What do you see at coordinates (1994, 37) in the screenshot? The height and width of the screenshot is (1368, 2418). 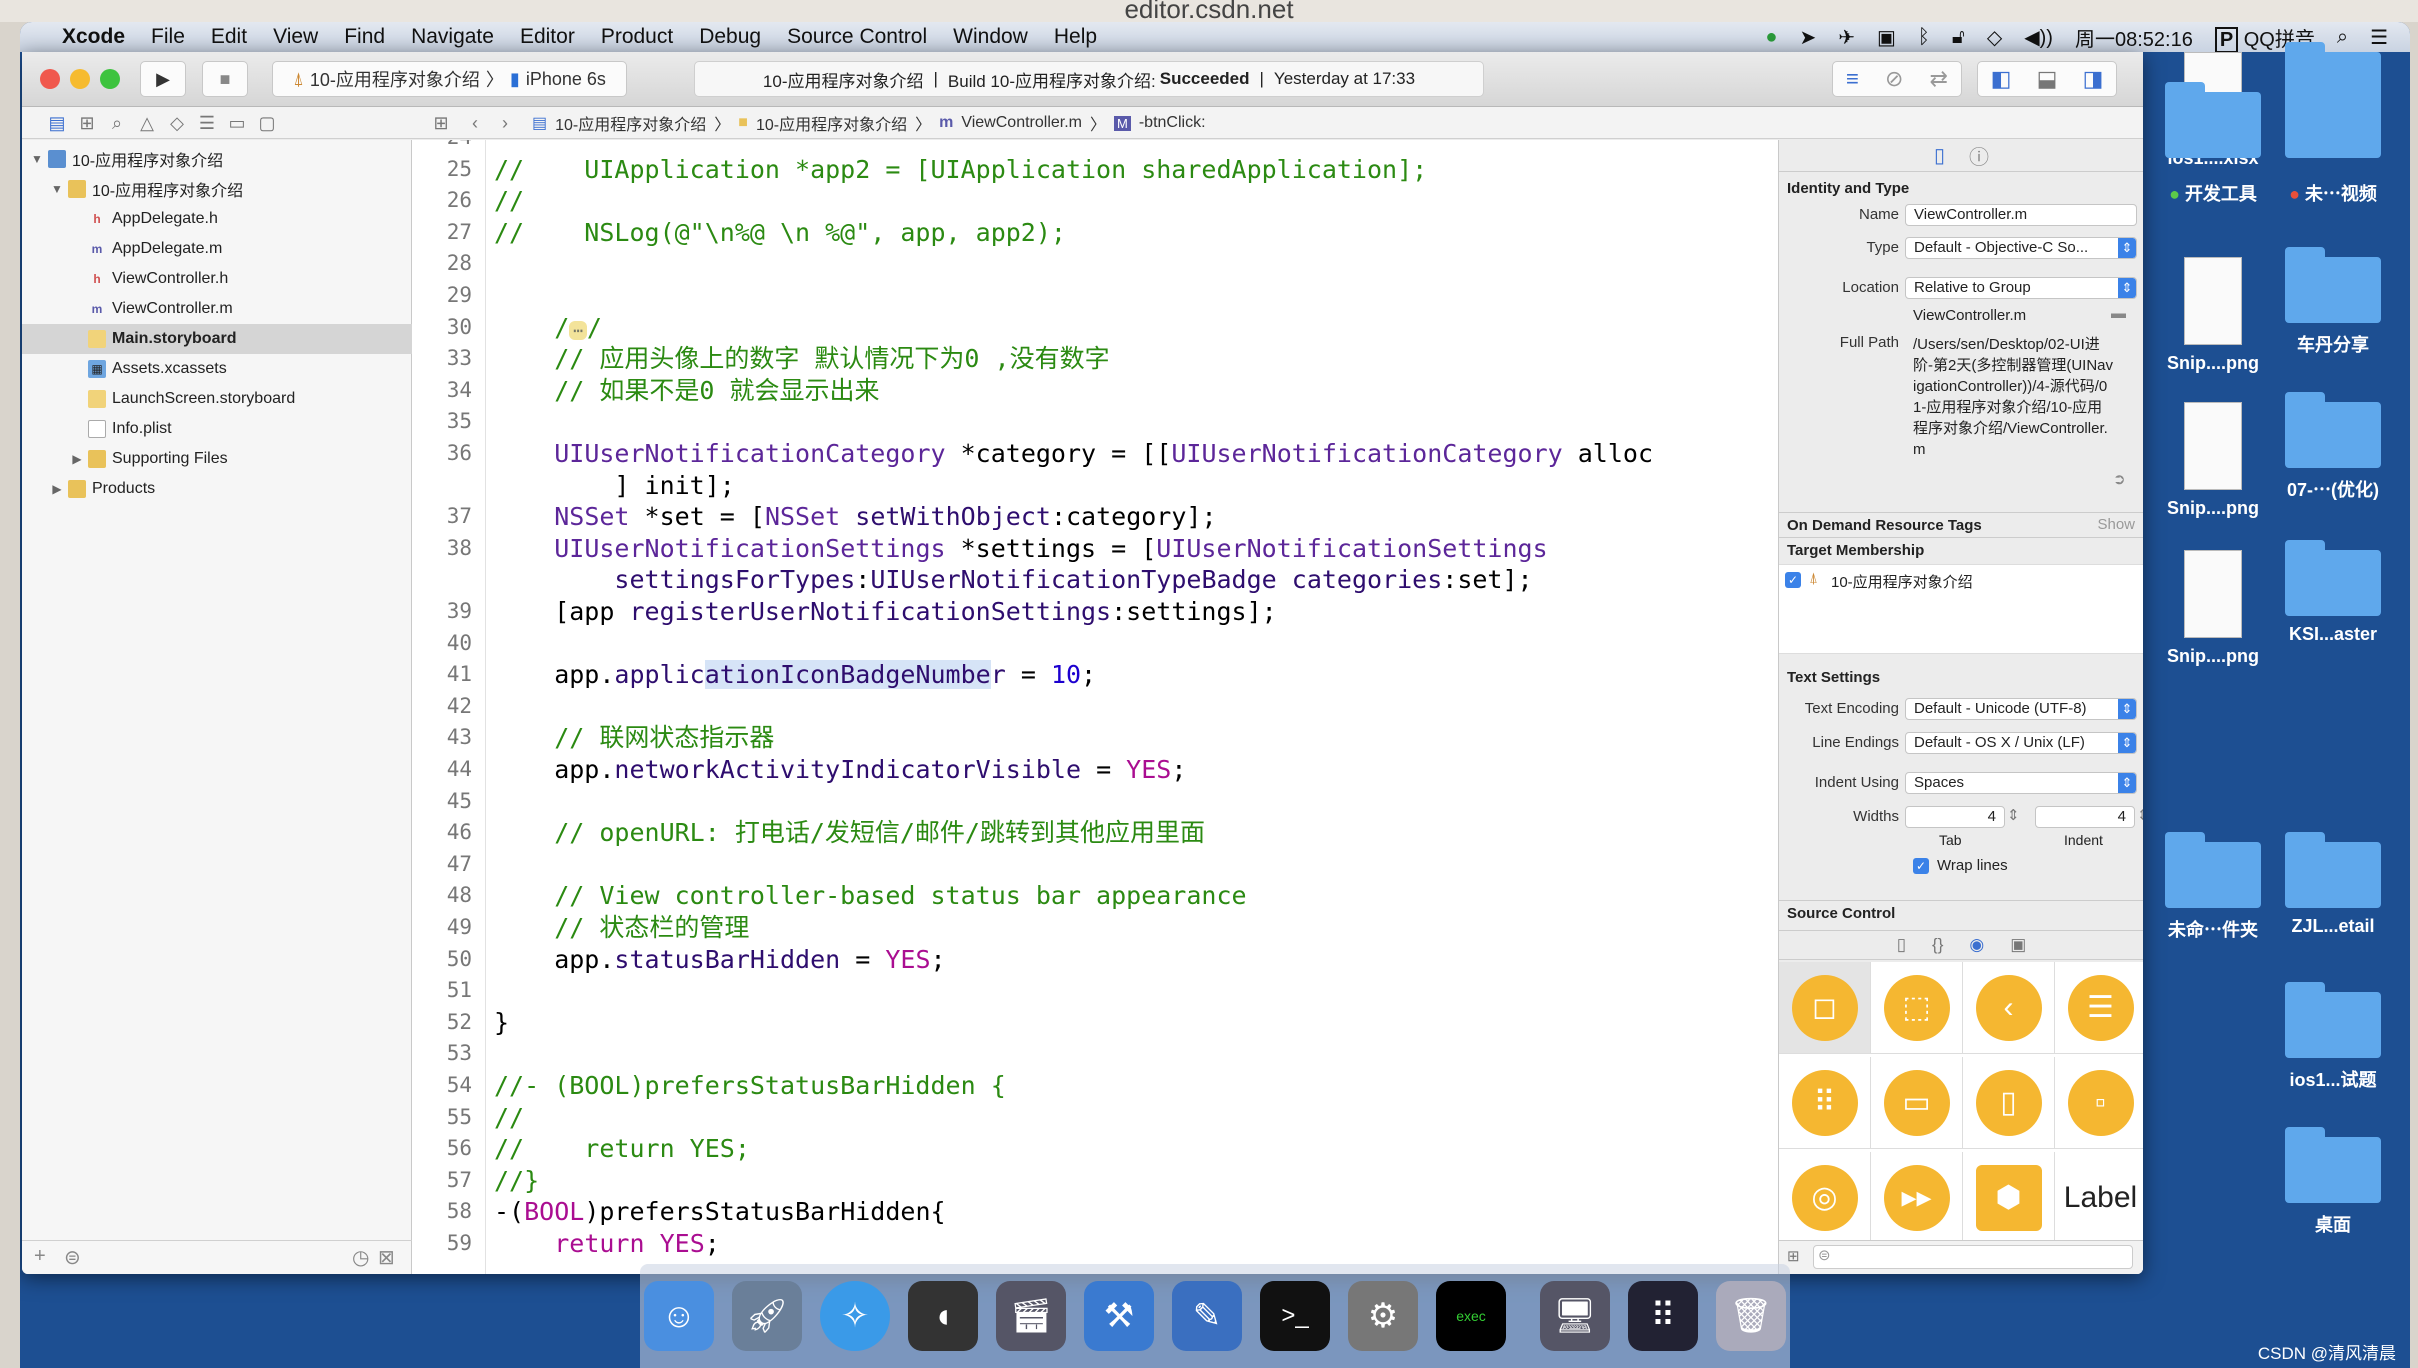 I see `wifi-icon: ◇` at bounding box center [1994, 37].